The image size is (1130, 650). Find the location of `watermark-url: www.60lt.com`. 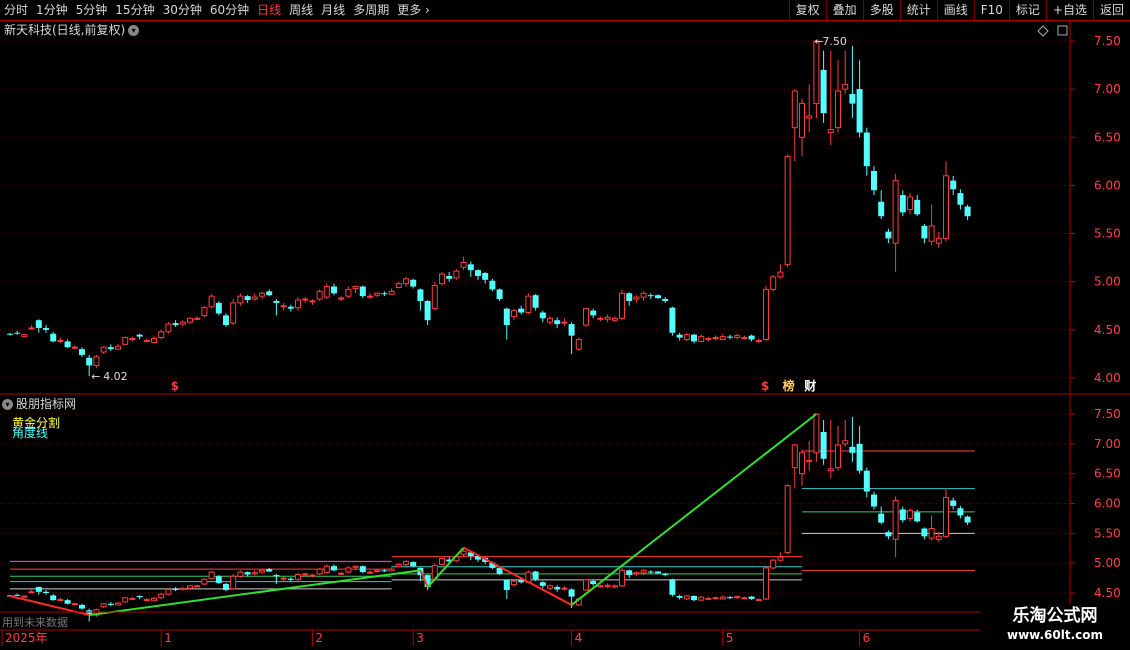

watermark-url: www.60lt.com is located at coordinates (1055, 635).